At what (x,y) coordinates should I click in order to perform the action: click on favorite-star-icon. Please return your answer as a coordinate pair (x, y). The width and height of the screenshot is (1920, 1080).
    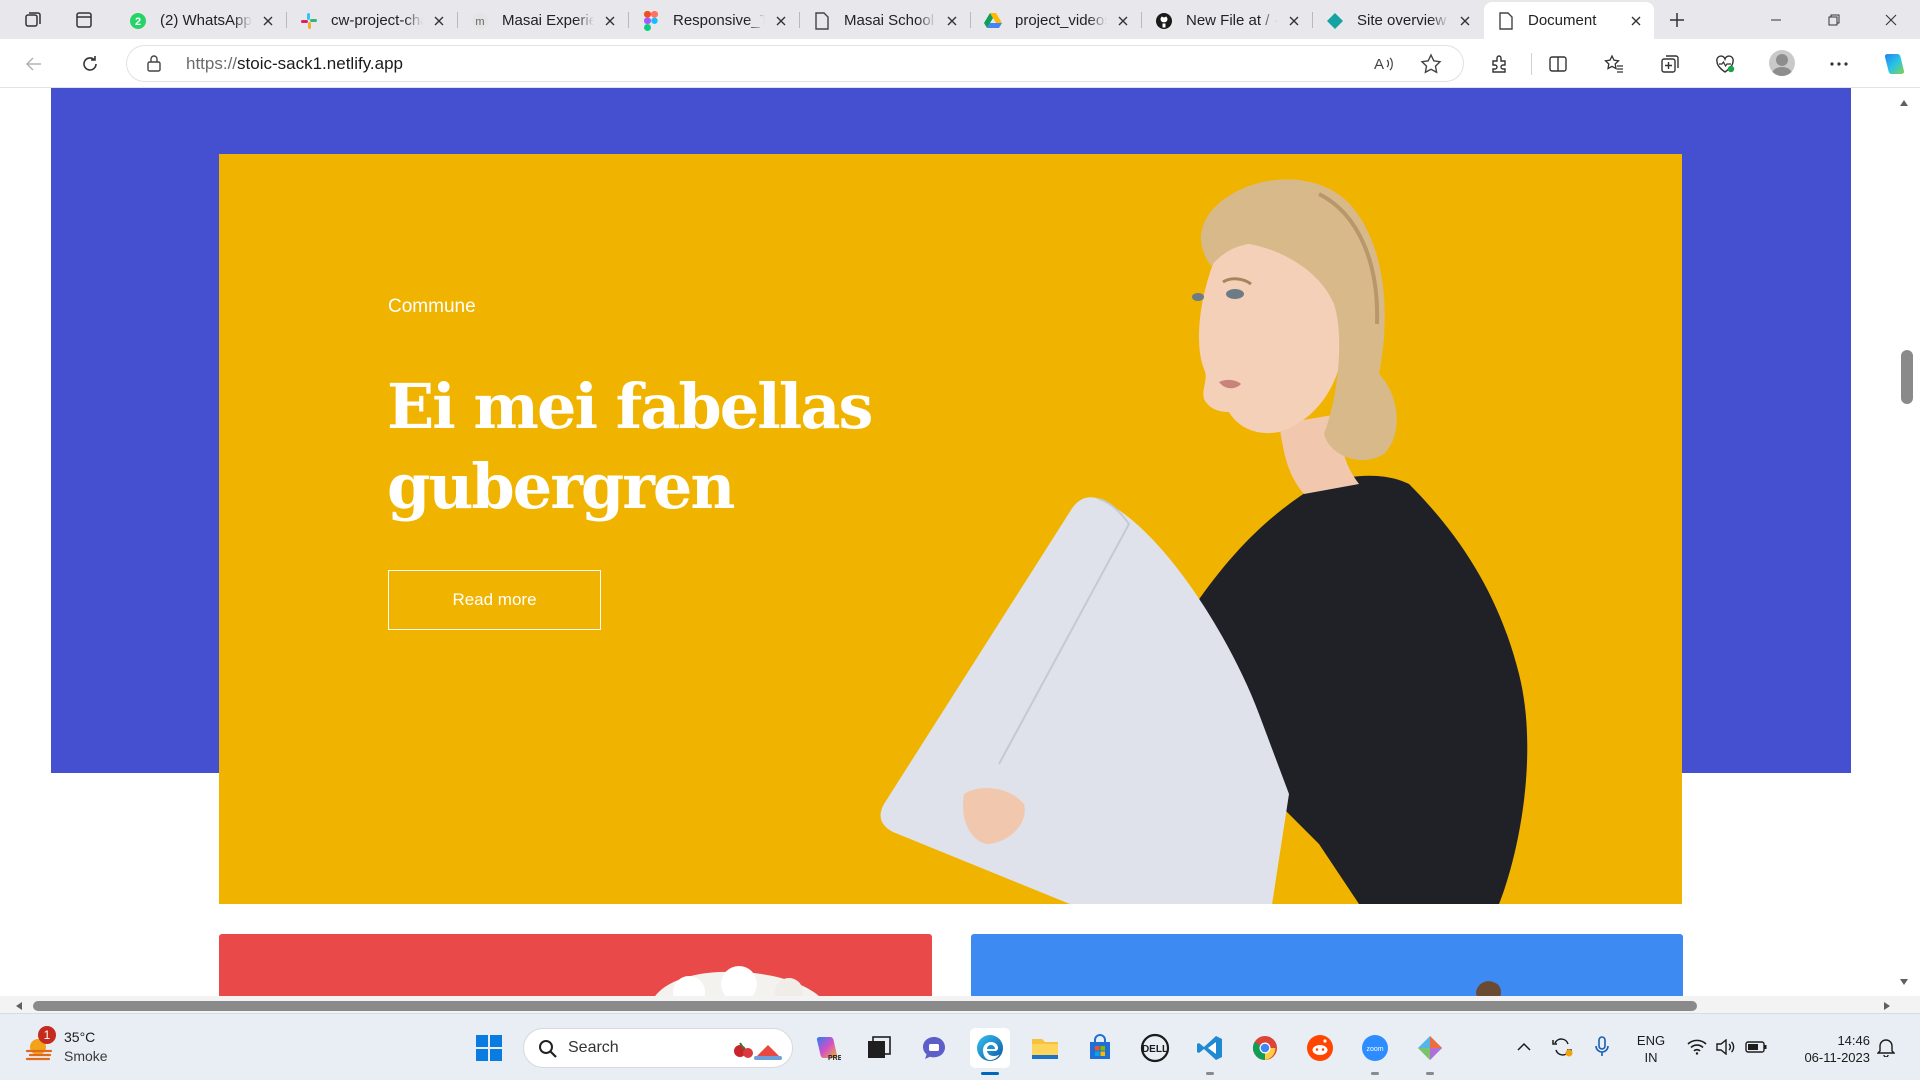
    Looking at the image, I should click on (1431, 64).